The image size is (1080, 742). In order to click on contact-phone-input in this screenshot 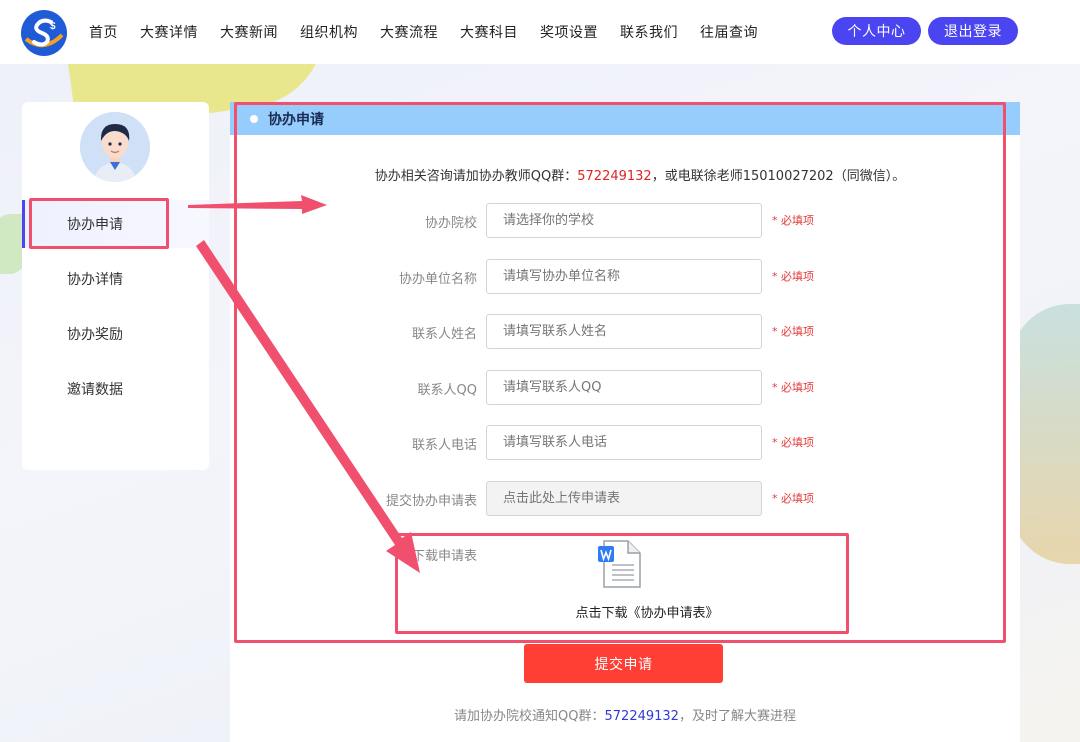, I will do `click(624, 442)`.